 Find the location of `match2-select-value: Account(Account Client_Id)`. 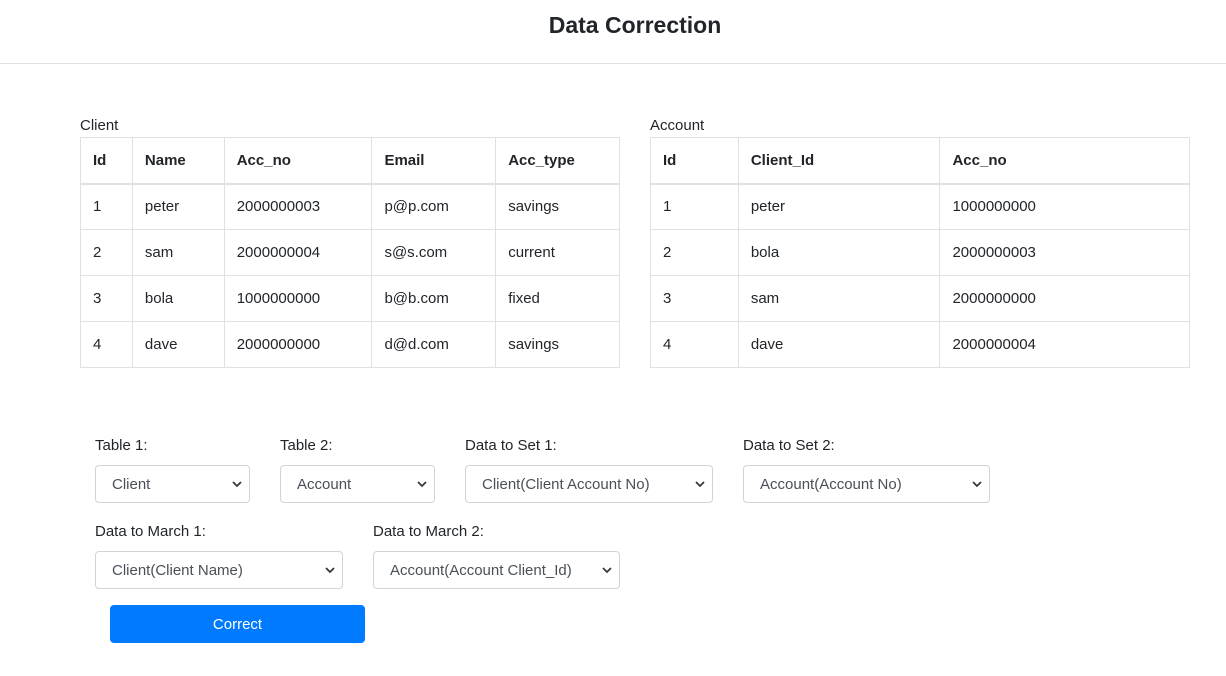

match2-select-value: Account(Account Client_Id) is located at coordinates (481, 570).